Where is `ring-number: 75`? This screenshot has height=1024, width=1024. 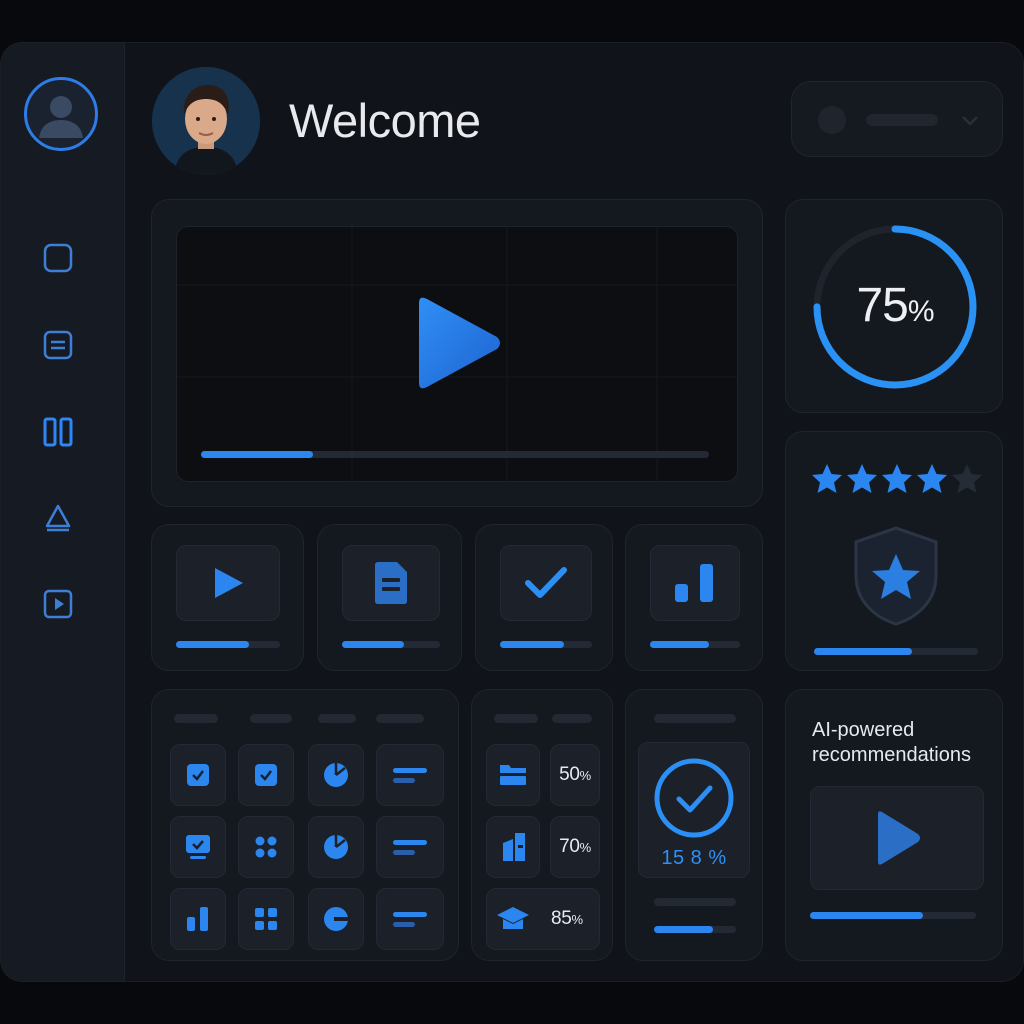 ring-number: 75 is located at coordinates (882, 305).